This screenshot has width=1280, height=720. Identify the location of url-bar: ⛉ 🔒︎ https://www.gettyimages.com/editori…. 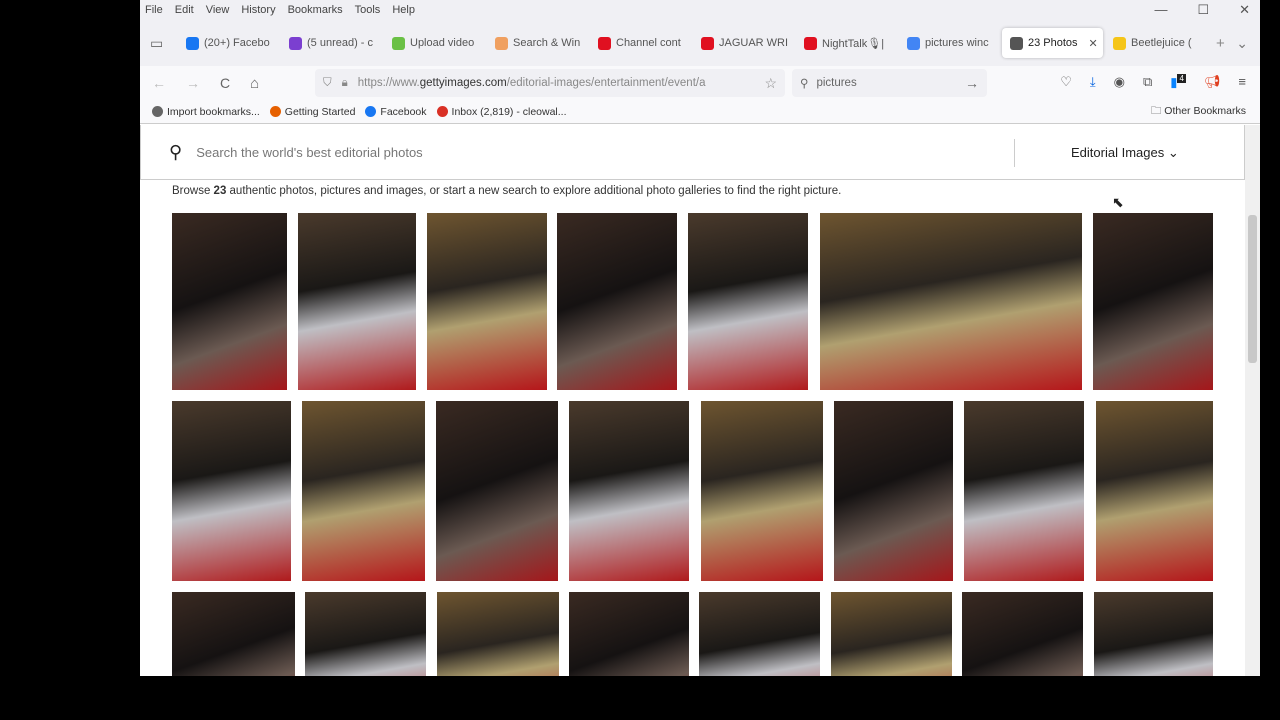
(550, 83).